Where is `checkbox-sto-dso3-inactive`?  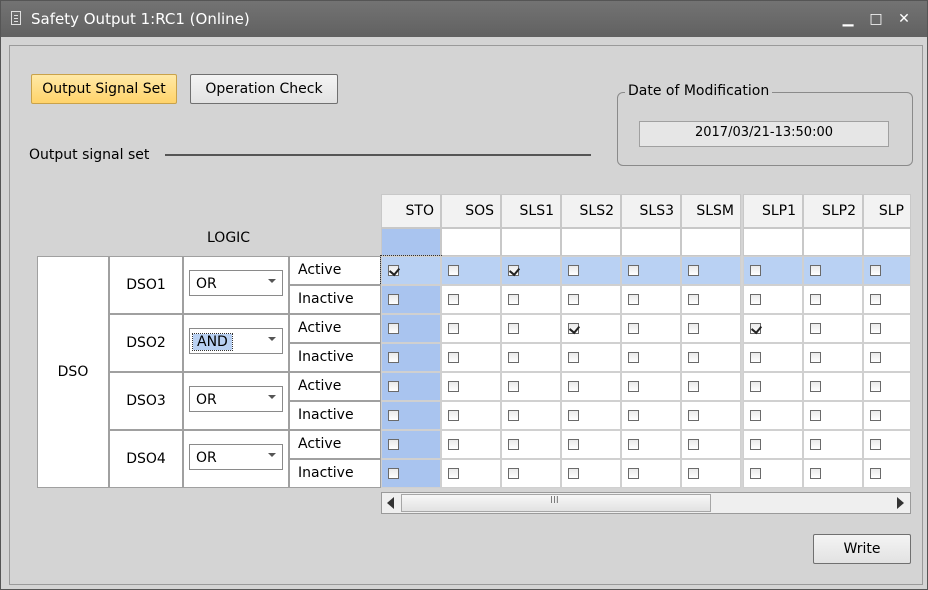 checkbox-sto-dso3-inactive is located at coordinates (393, 415).